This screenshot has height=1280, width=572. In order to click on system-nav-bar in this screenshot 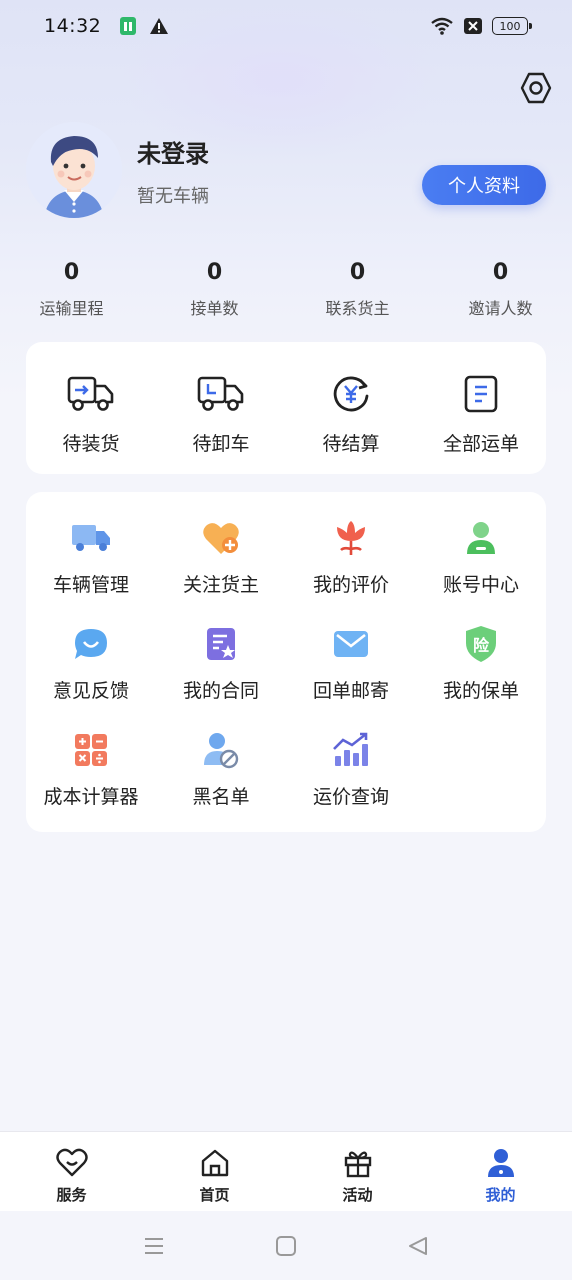, I will do `click(286, 1245)`.